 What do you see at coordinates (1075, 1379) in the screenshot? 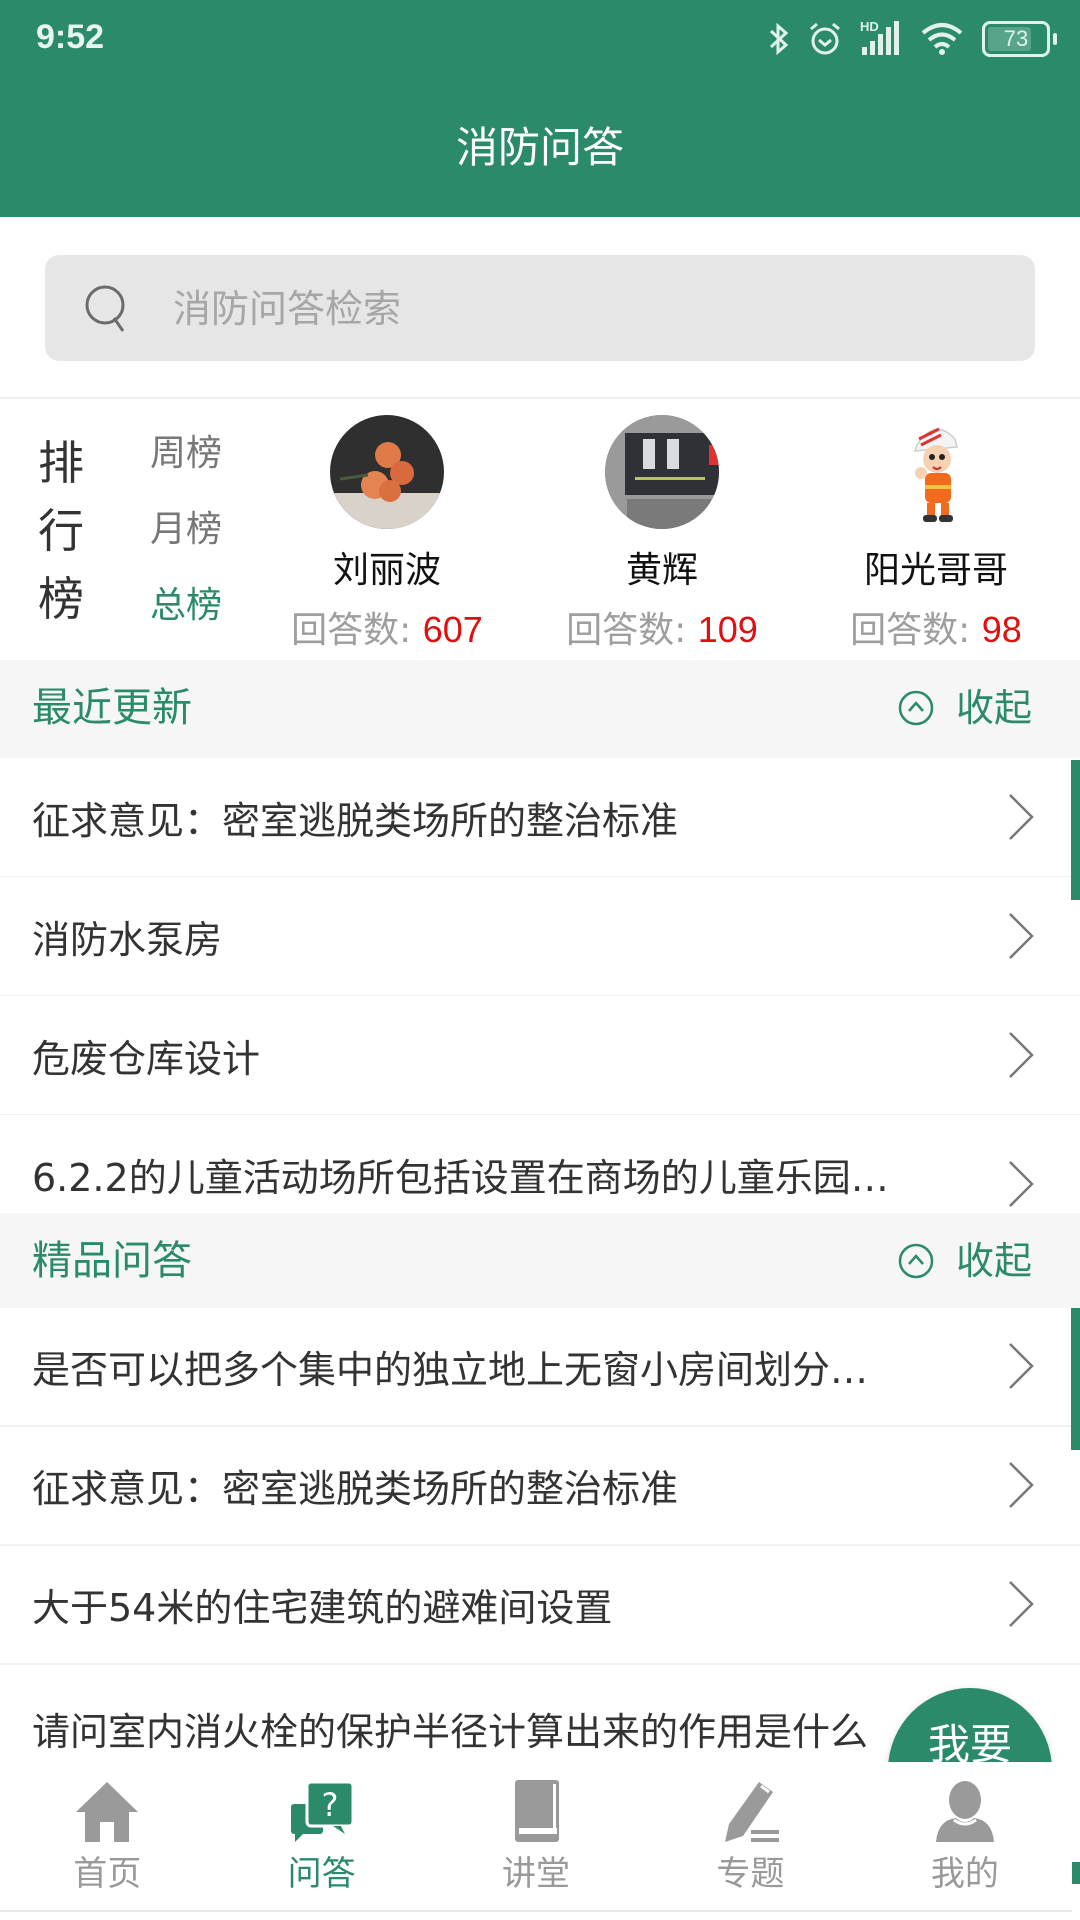
I see `scrollbar-featured` at bounding box center [1075, 1379].